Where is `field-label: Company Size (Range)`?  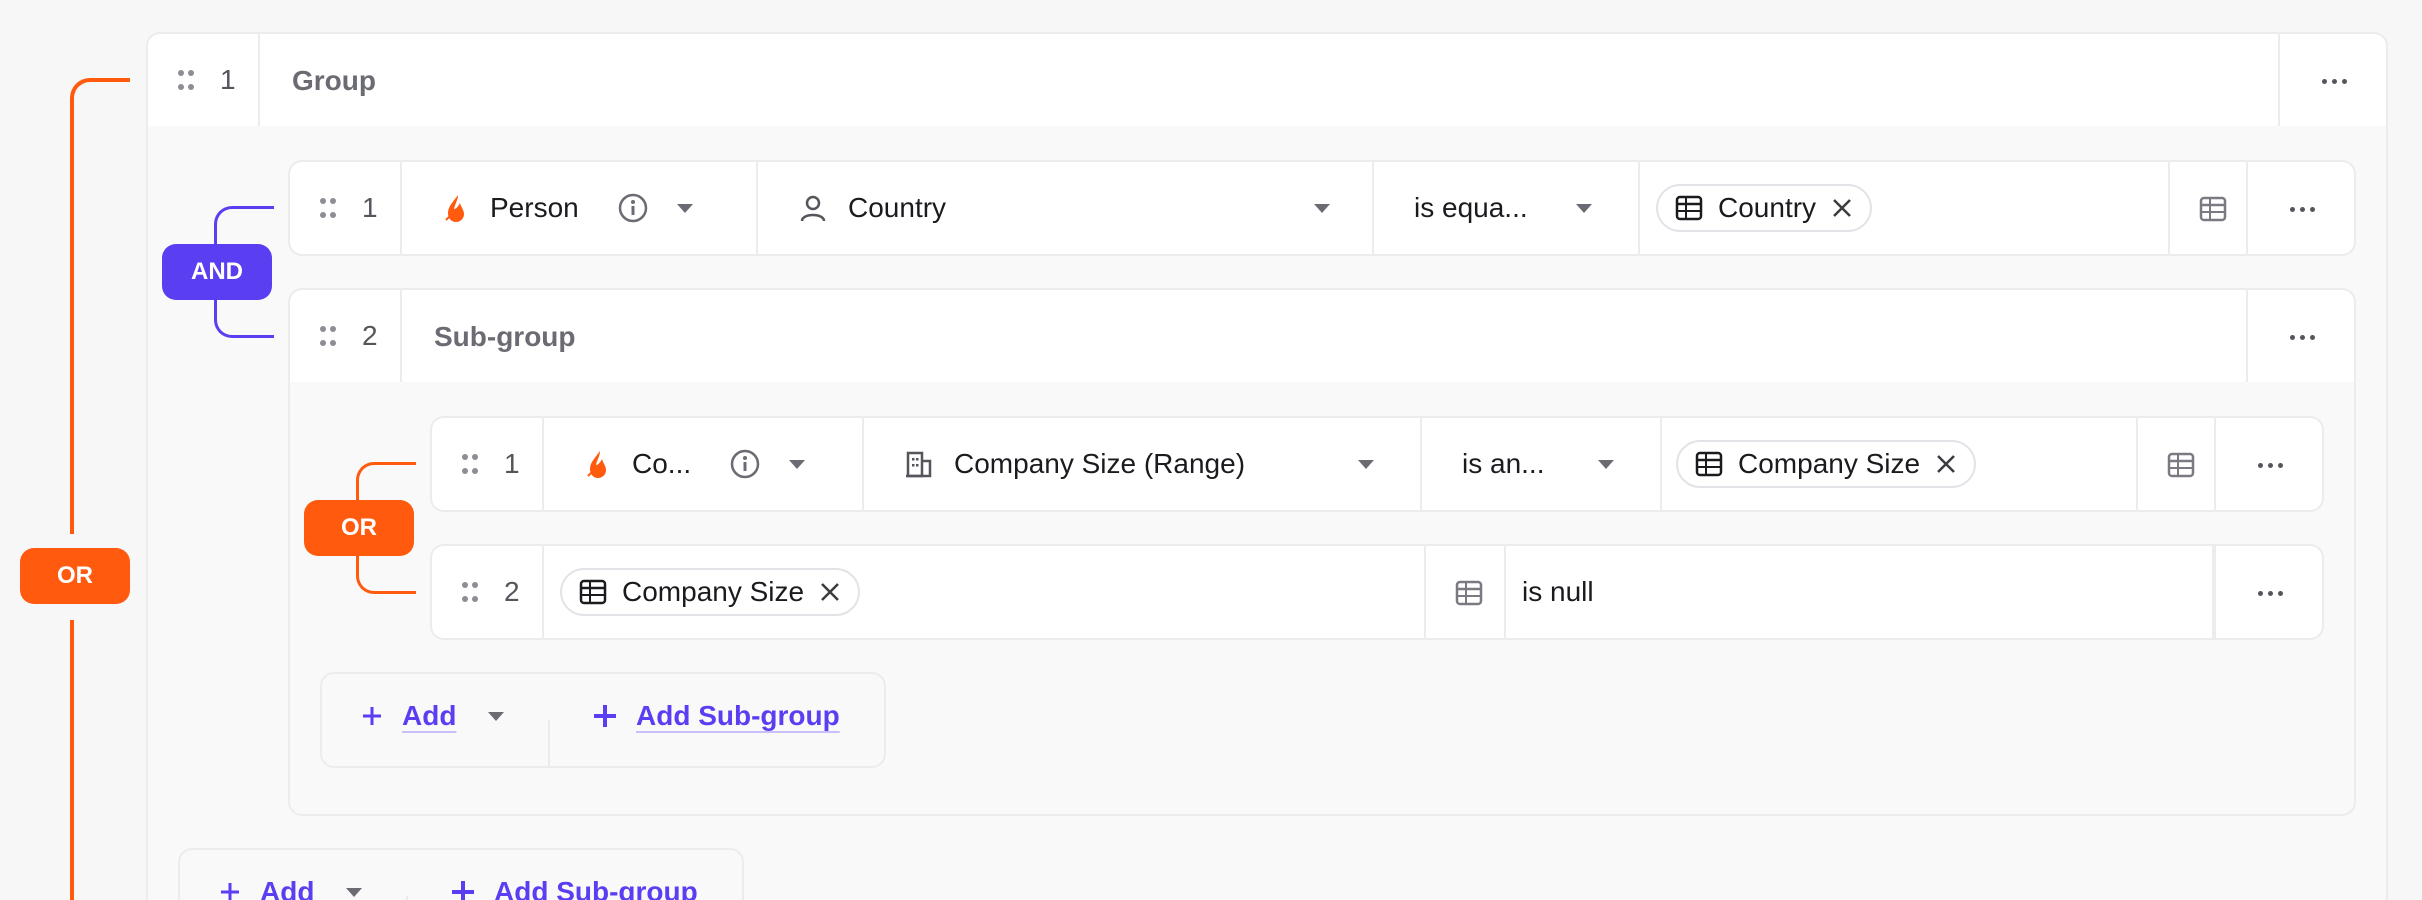 field-label: Company Size (Range) is located at coordinates (1100, 463).